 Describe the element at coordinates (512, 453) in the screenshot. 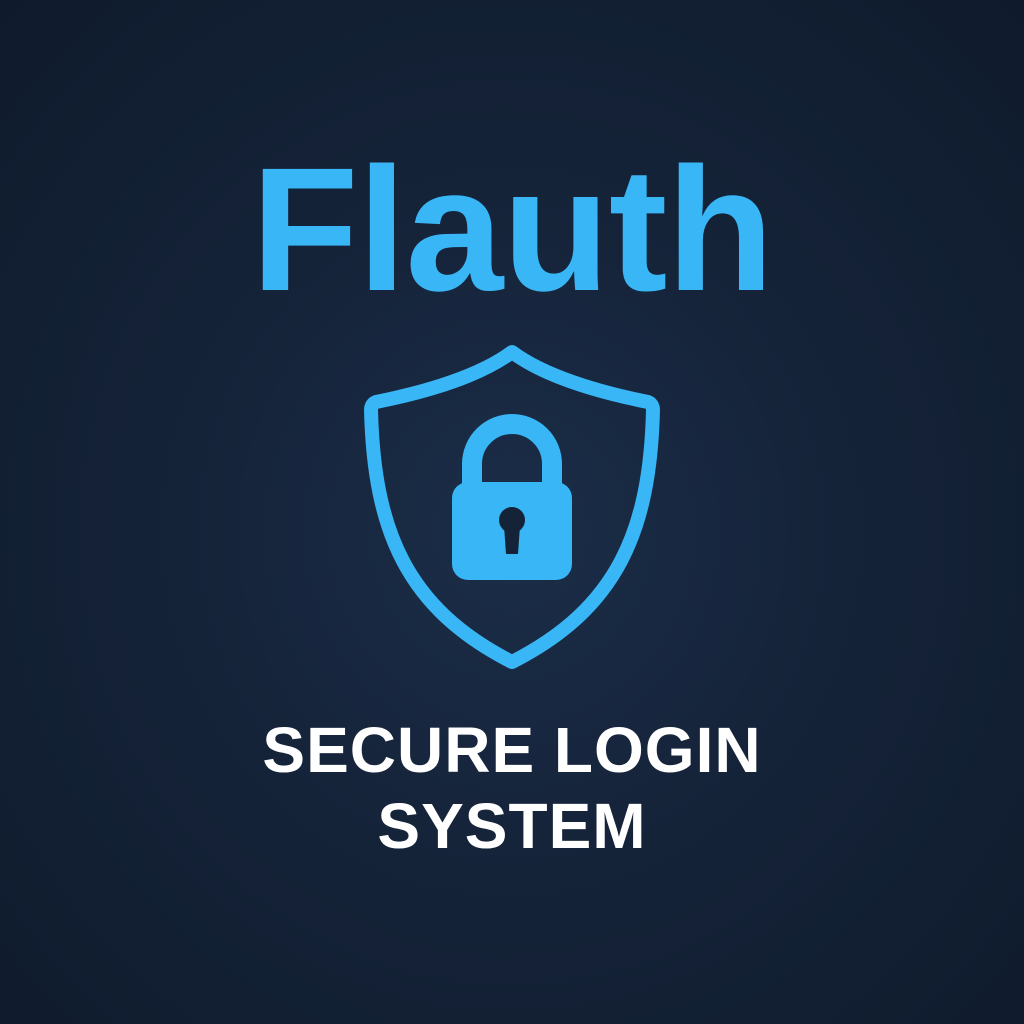

I see `padlock-shackle` at that location.